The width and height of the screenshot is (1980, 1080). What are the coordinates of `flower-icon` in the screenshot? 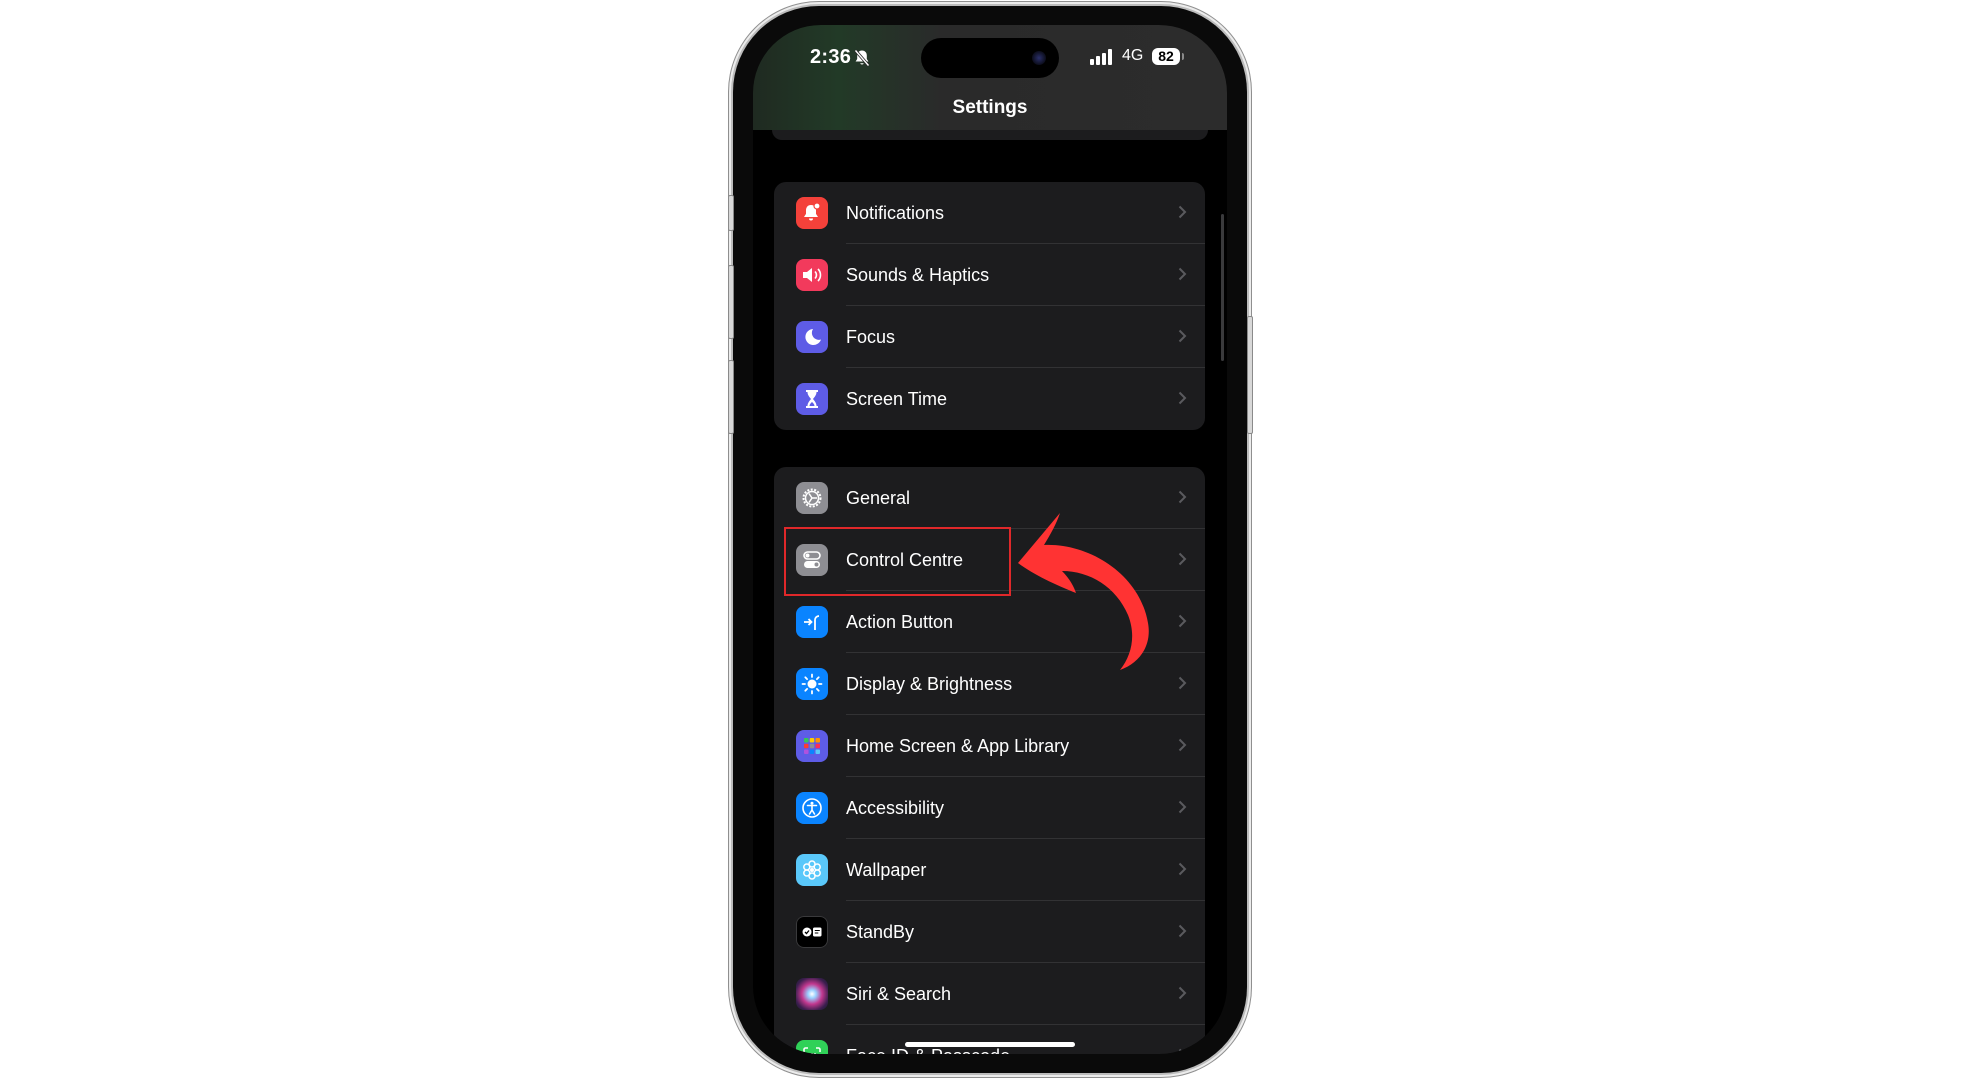 It's located at (812, 870).